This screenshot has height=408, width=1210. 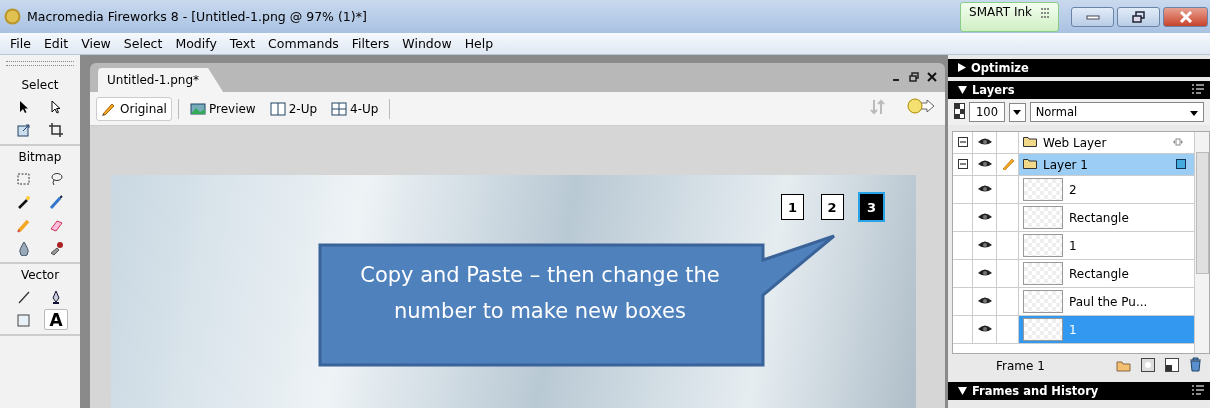 I want to click on smart-ink-widget: SMART Ink, so click(x=1009, y=16).